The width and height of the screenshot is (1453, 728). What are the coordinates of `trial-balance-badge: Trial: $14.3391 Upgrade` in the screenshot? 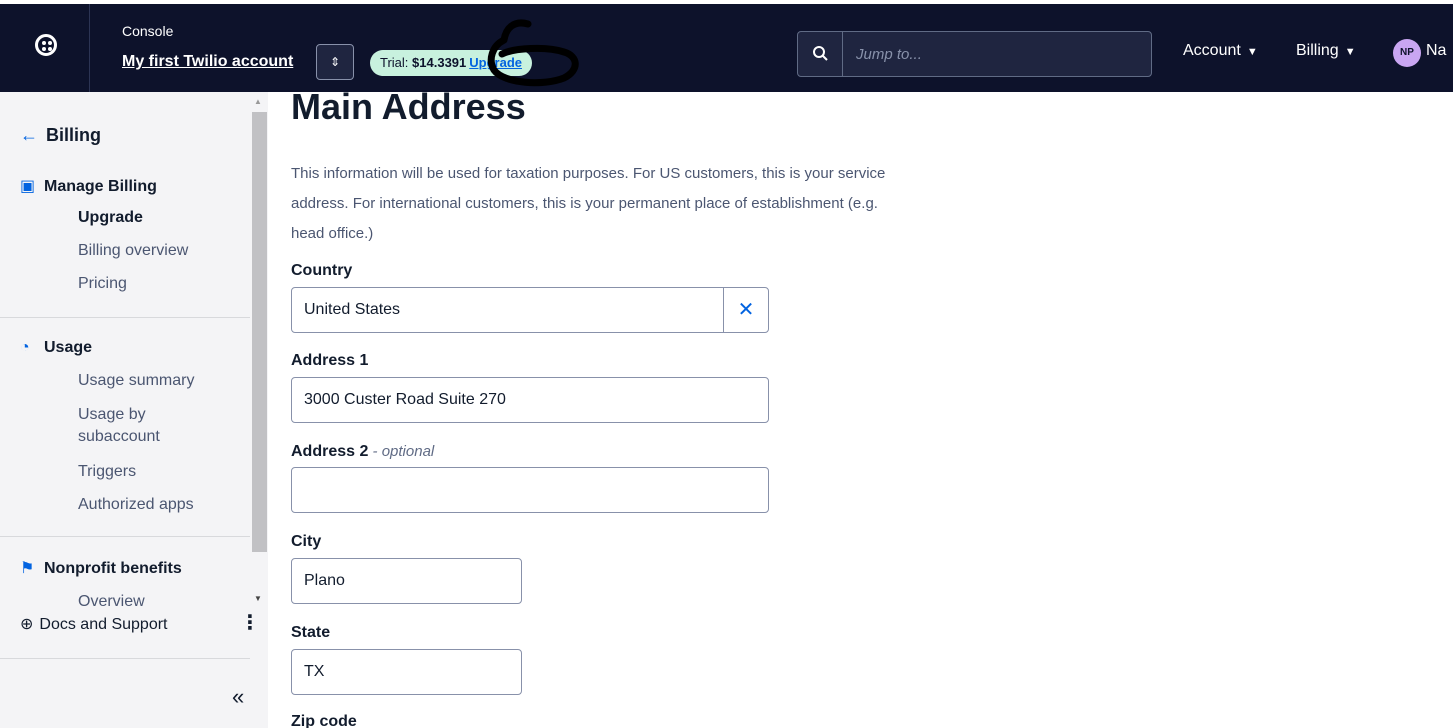 It's located at (451, 63).